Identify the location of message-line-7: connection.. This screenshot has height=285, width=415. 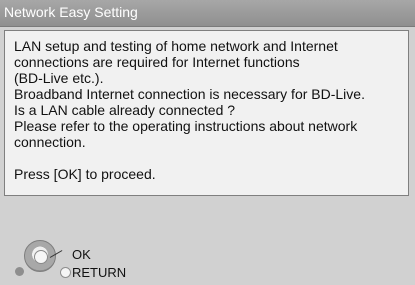
(50, 142).